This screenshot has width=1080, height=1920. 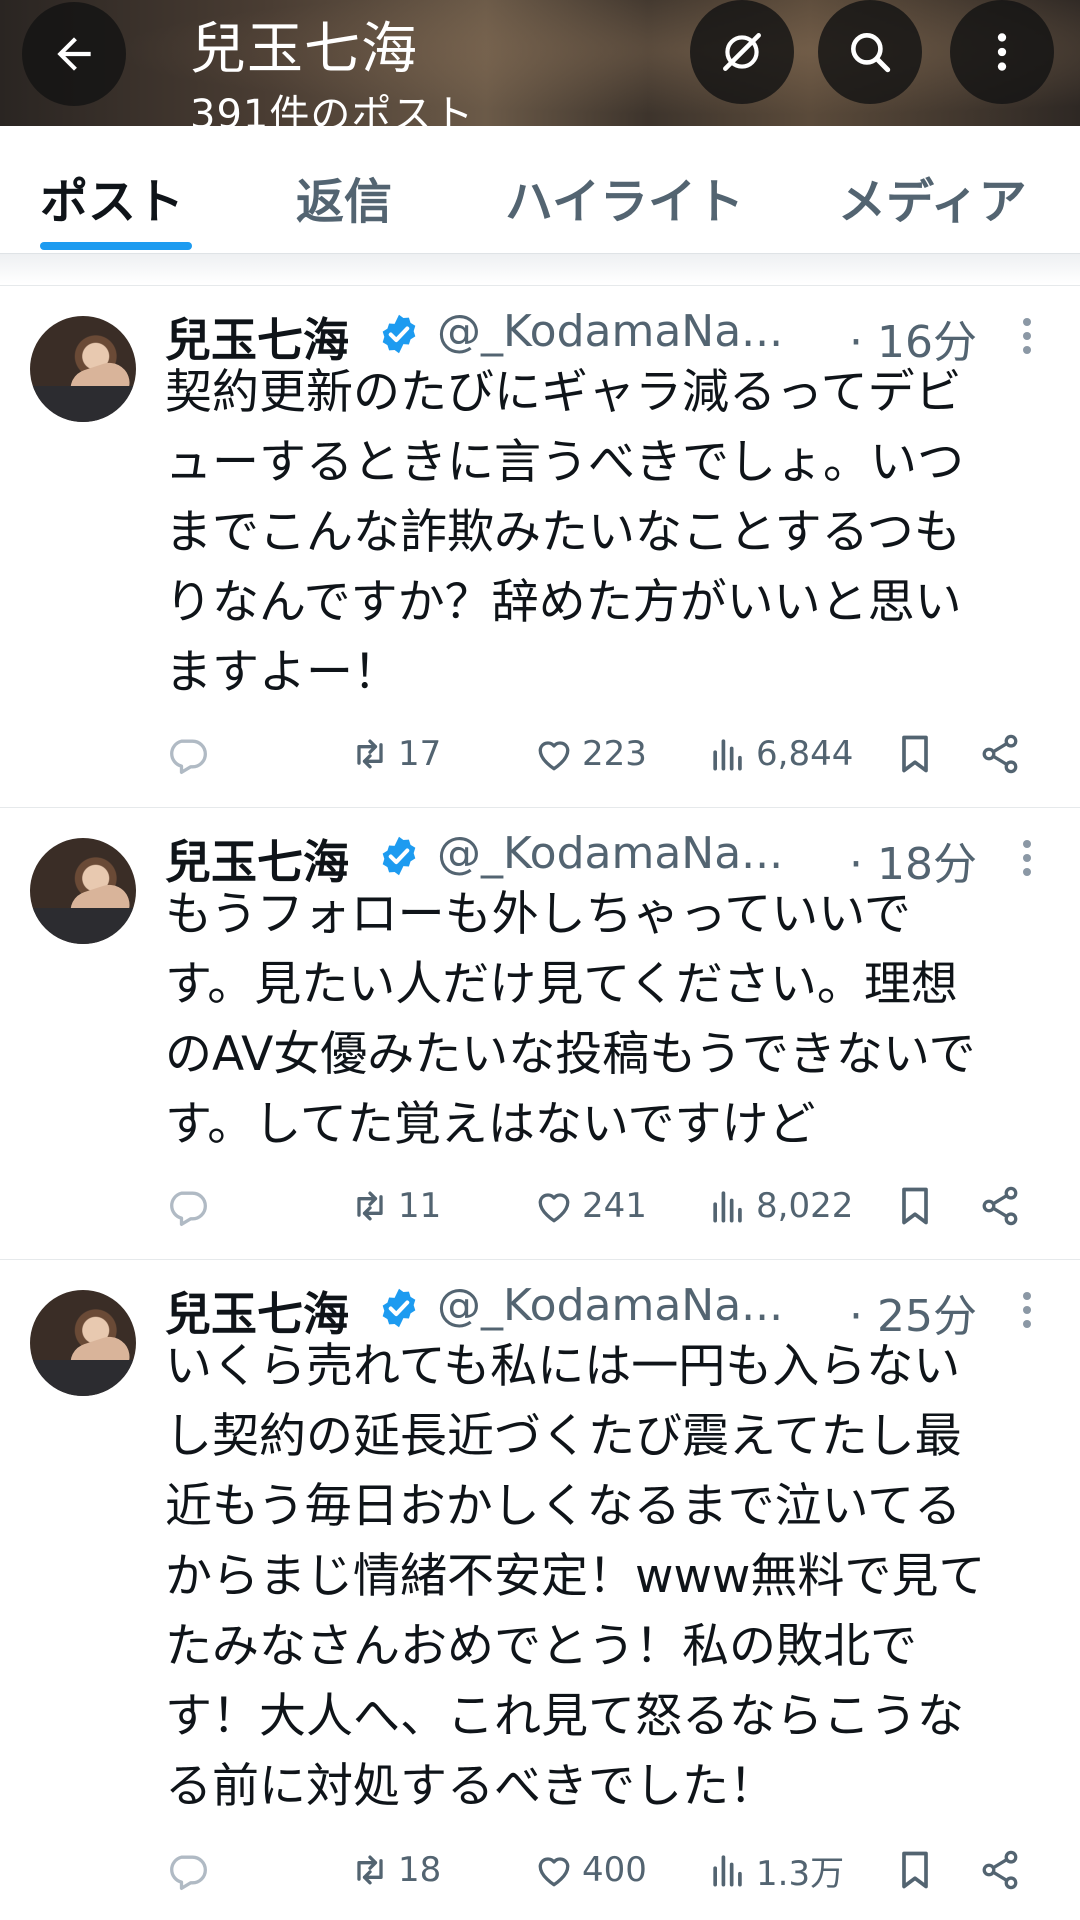 I want to click on tab-media: メディア, so click(x=932, y=197).